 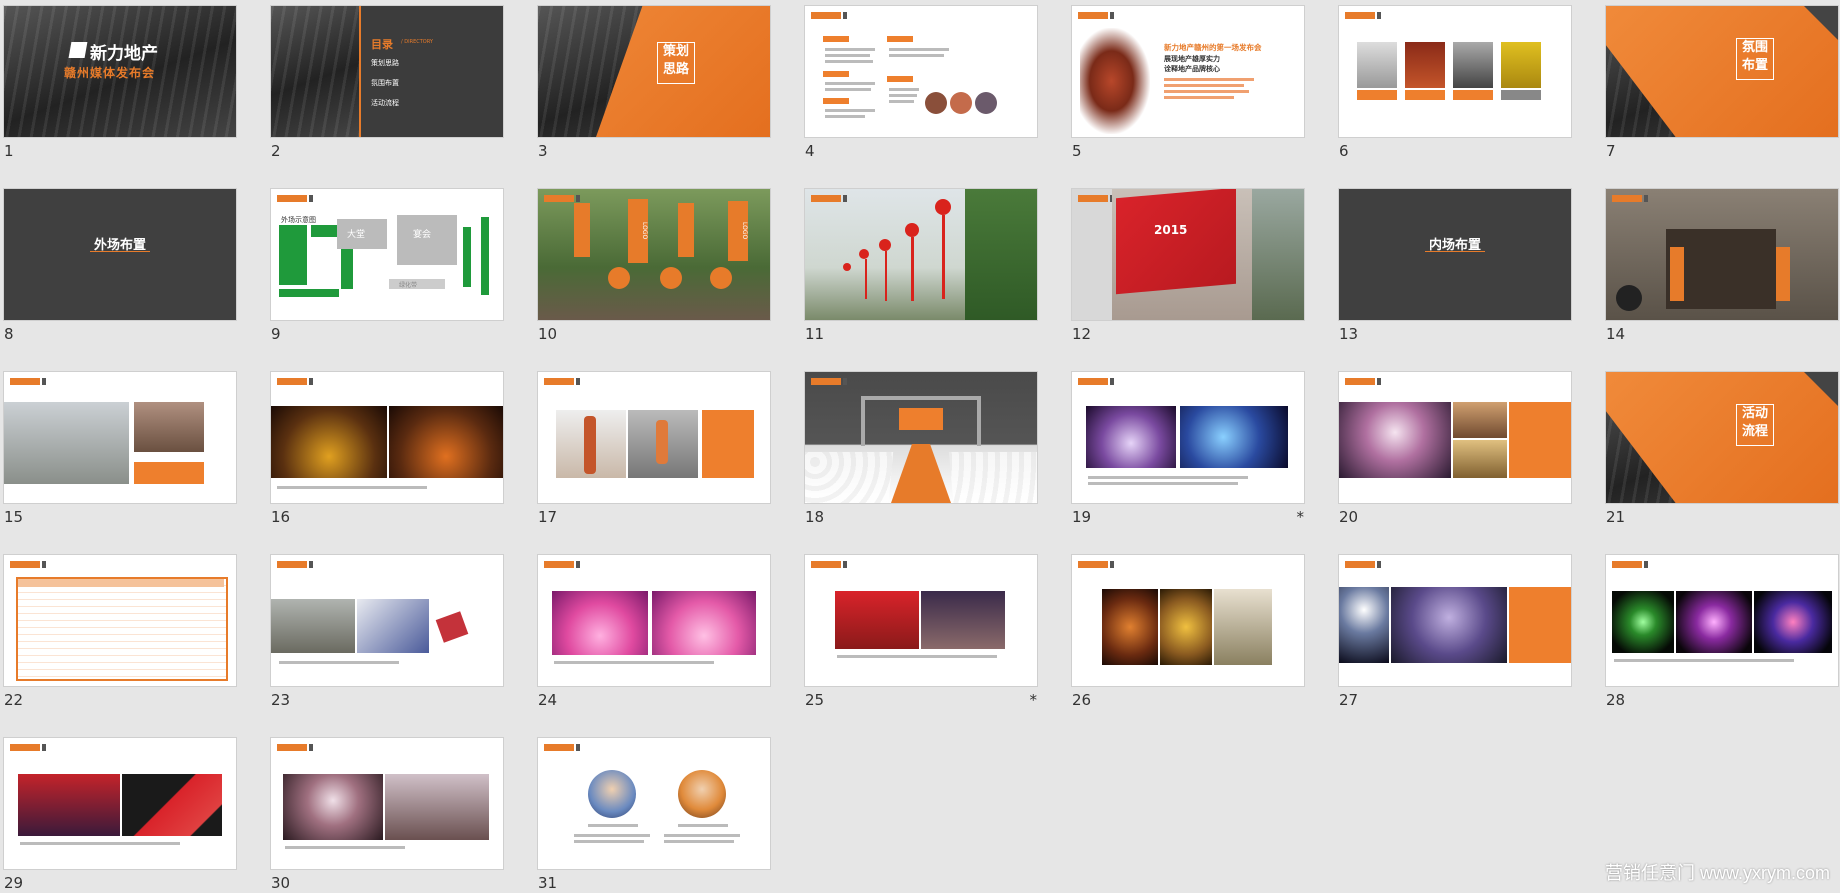 I want to click on stage-screen, so click(x=921, y=419).